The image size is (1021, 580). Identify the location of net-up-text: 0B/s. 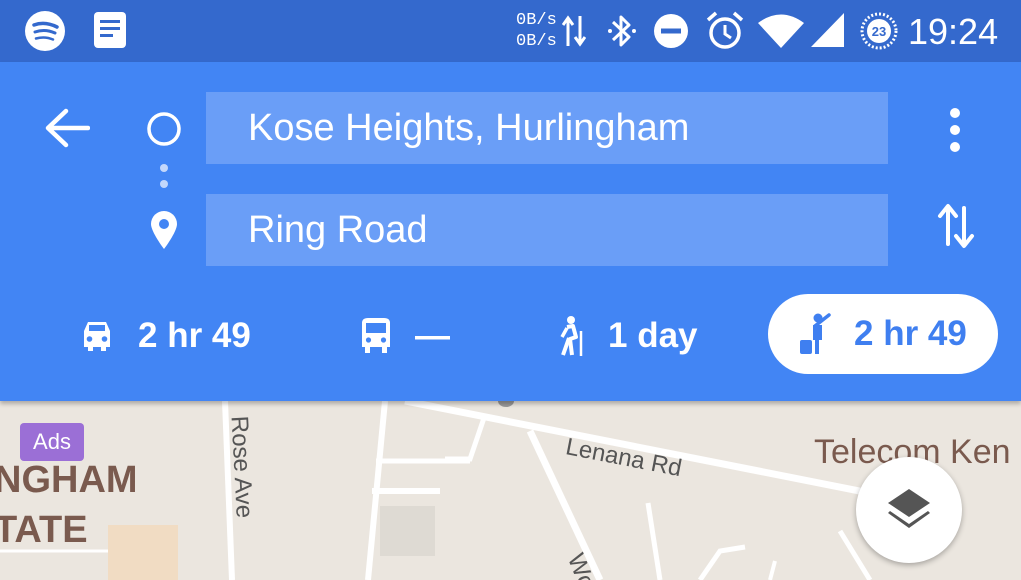
(536, 20).